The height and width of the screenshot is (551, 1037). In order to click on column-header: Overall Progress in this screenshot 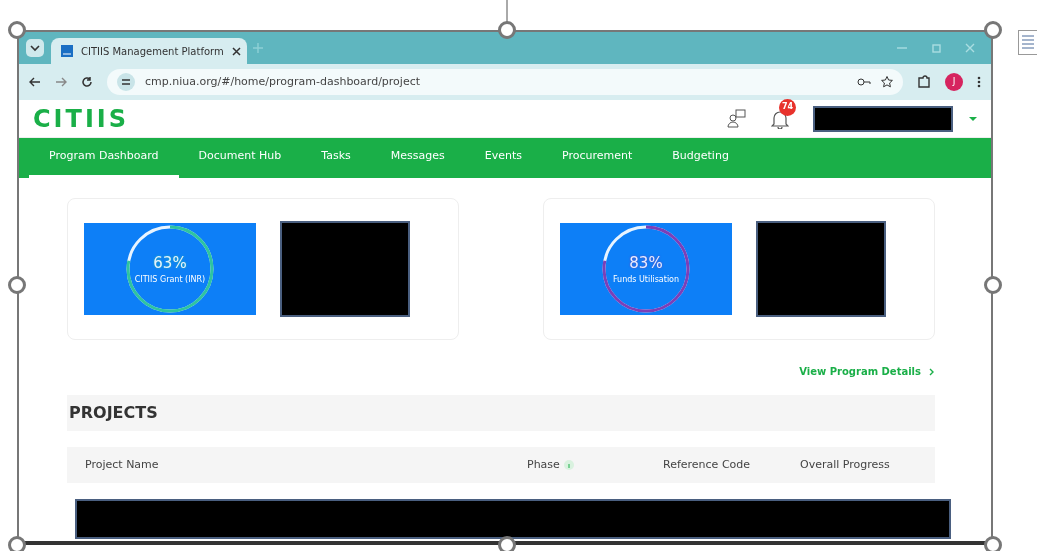, I will do `click(845, 465)`.